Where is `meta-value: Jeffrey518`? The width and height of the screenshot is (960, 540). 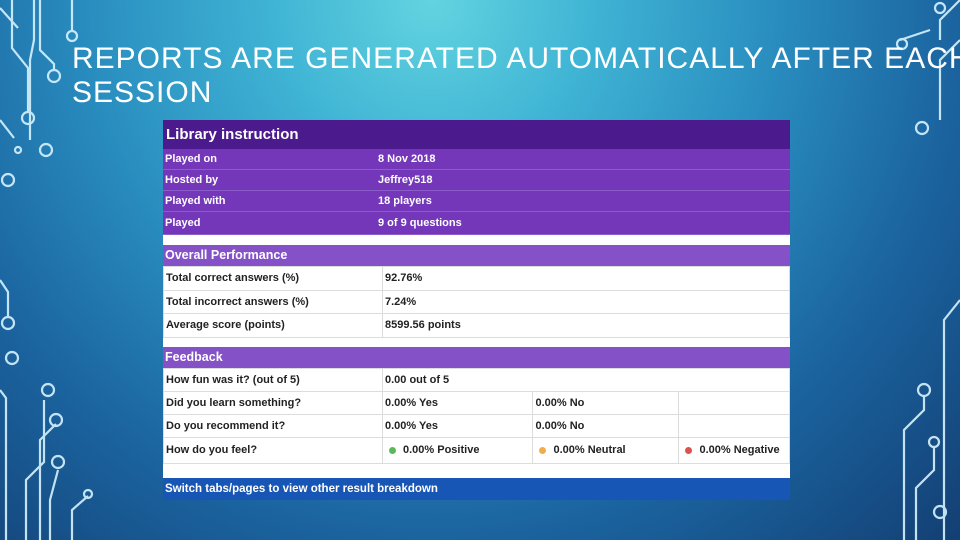 meta-value: Jeffrey518 is located at coordinates (583, 180).